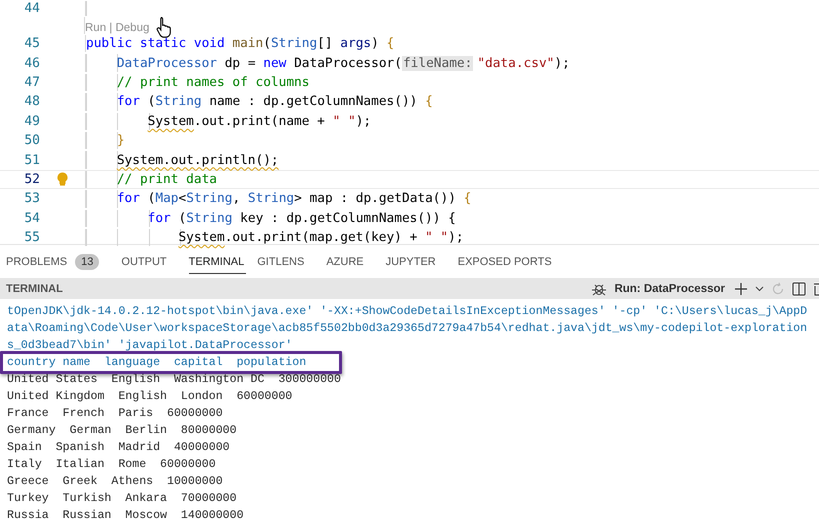 The height and width of the screenshot is (520, 819). I want to click on terminal-output-line: ata\Roaming\Code\User\workspaceStorage\acb85f5502bb0d3a29365d7279a47b54\redhat.java\jdt_ws\my-codepilot-exploration, so click(407, 329).